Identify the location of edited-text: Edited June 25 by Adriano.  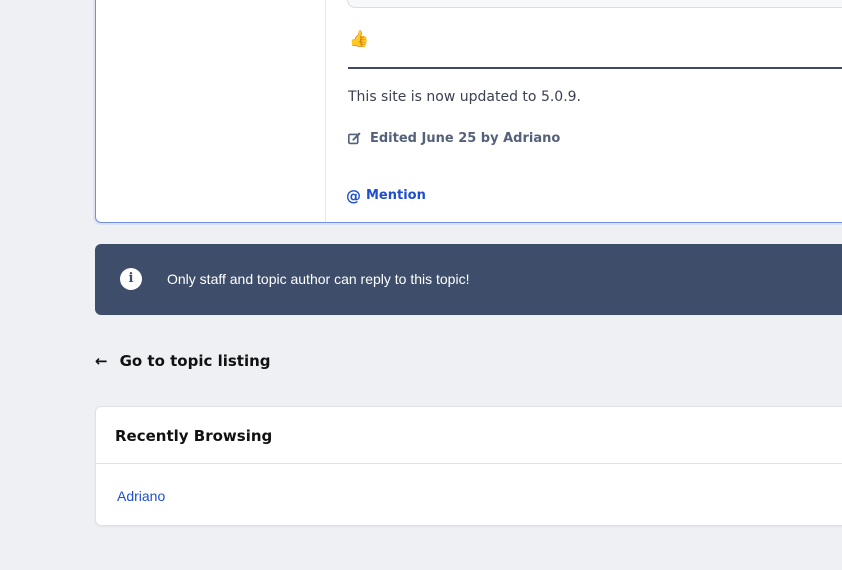
(465, 138).